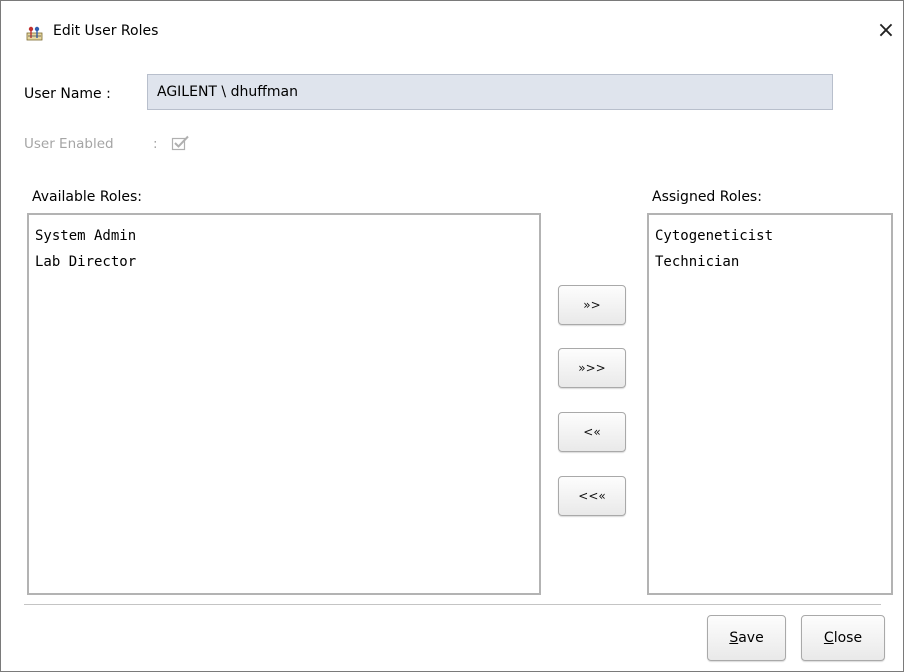 The image size is (904, 672). Describe the element at coordinates (592, 432) in the screenshot. I see `remove-role-button: <«` at that location.